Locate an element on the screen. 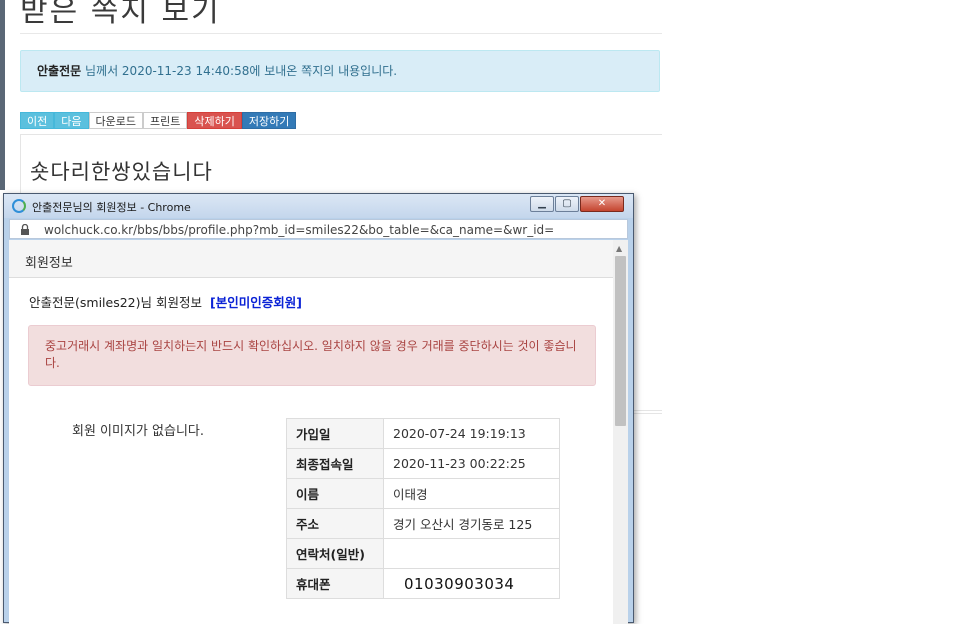 Image resolution: width=970 pixels, height=624 pixels. maximize-button: ▢ is located at coordinates (567, 204).